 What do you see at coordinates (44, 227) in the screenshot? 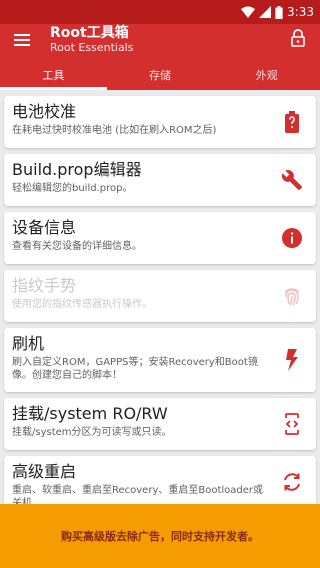
I see `card-title: 设备信息` at bounding box center [44, 227].